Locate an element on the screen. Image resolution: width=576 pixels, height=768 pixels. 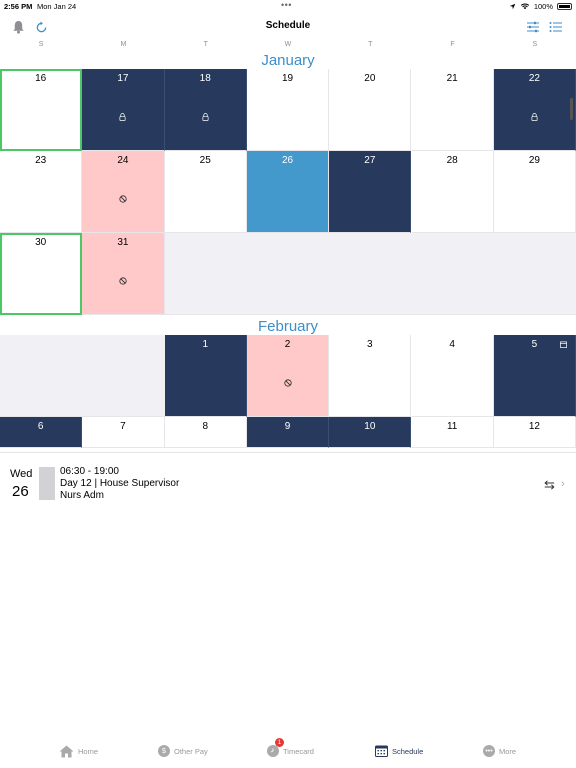
multitask-dots-icon: ••• is located at coordinates (286, 5).